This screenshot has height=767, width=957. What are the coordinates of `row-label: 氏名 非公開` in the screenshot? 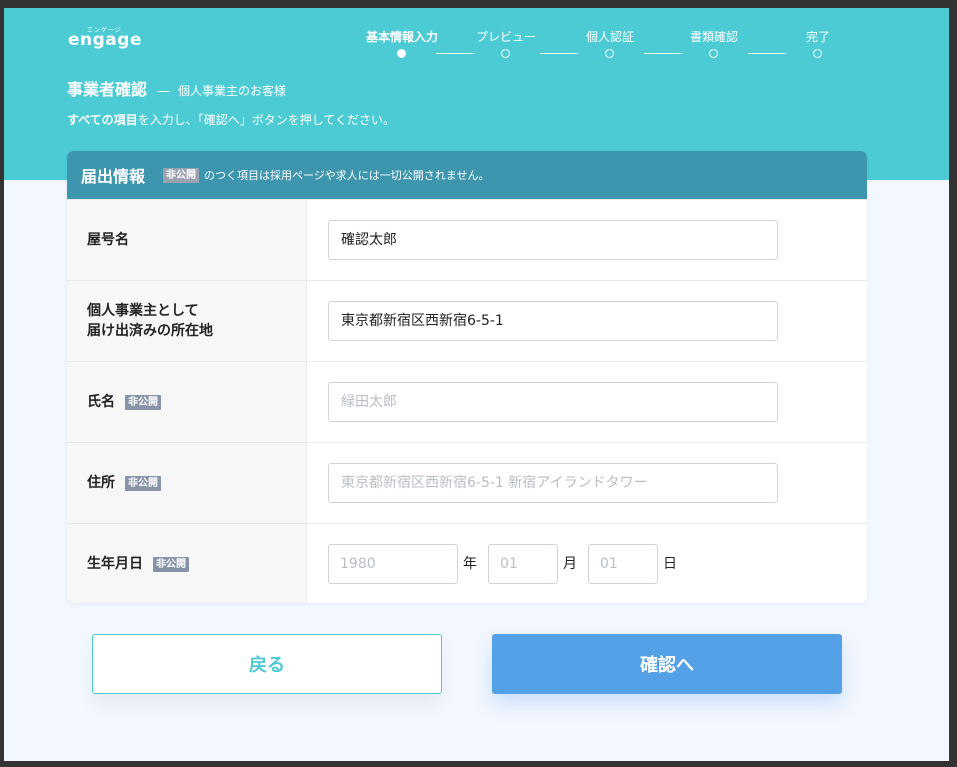 It's located at (187, 402).